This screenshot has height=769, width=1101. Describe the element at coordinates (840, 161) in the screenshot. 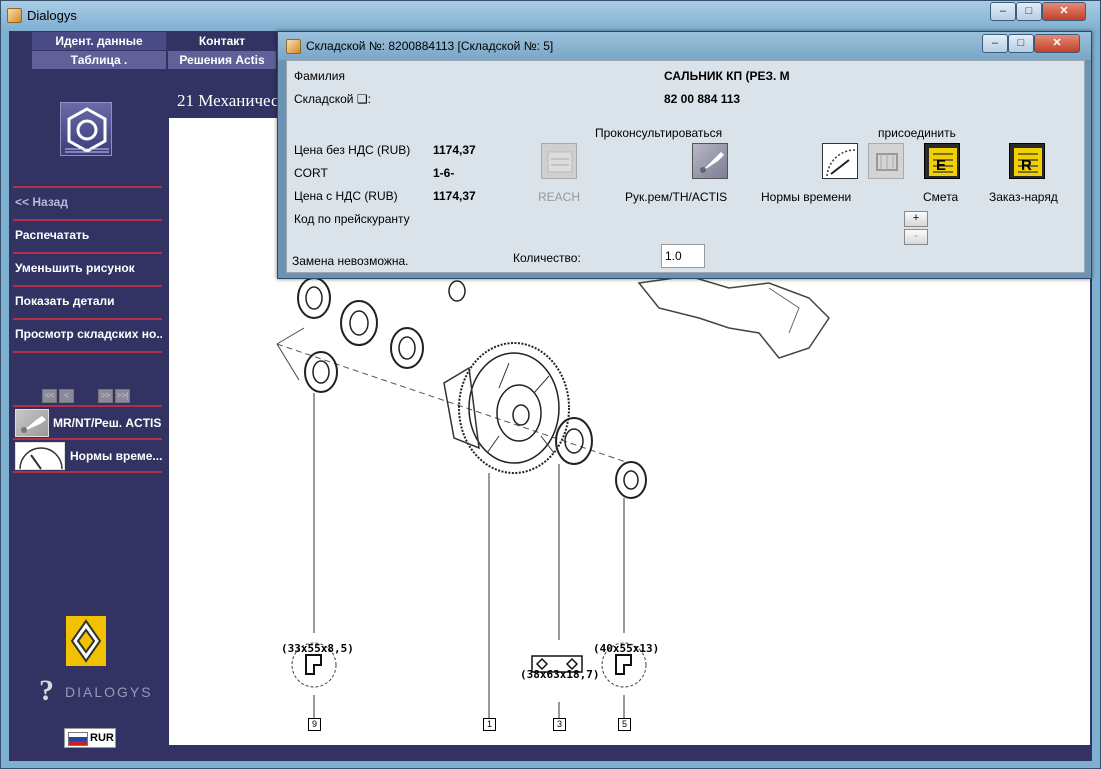

I see `time-norms-gauge-icon` at that location.